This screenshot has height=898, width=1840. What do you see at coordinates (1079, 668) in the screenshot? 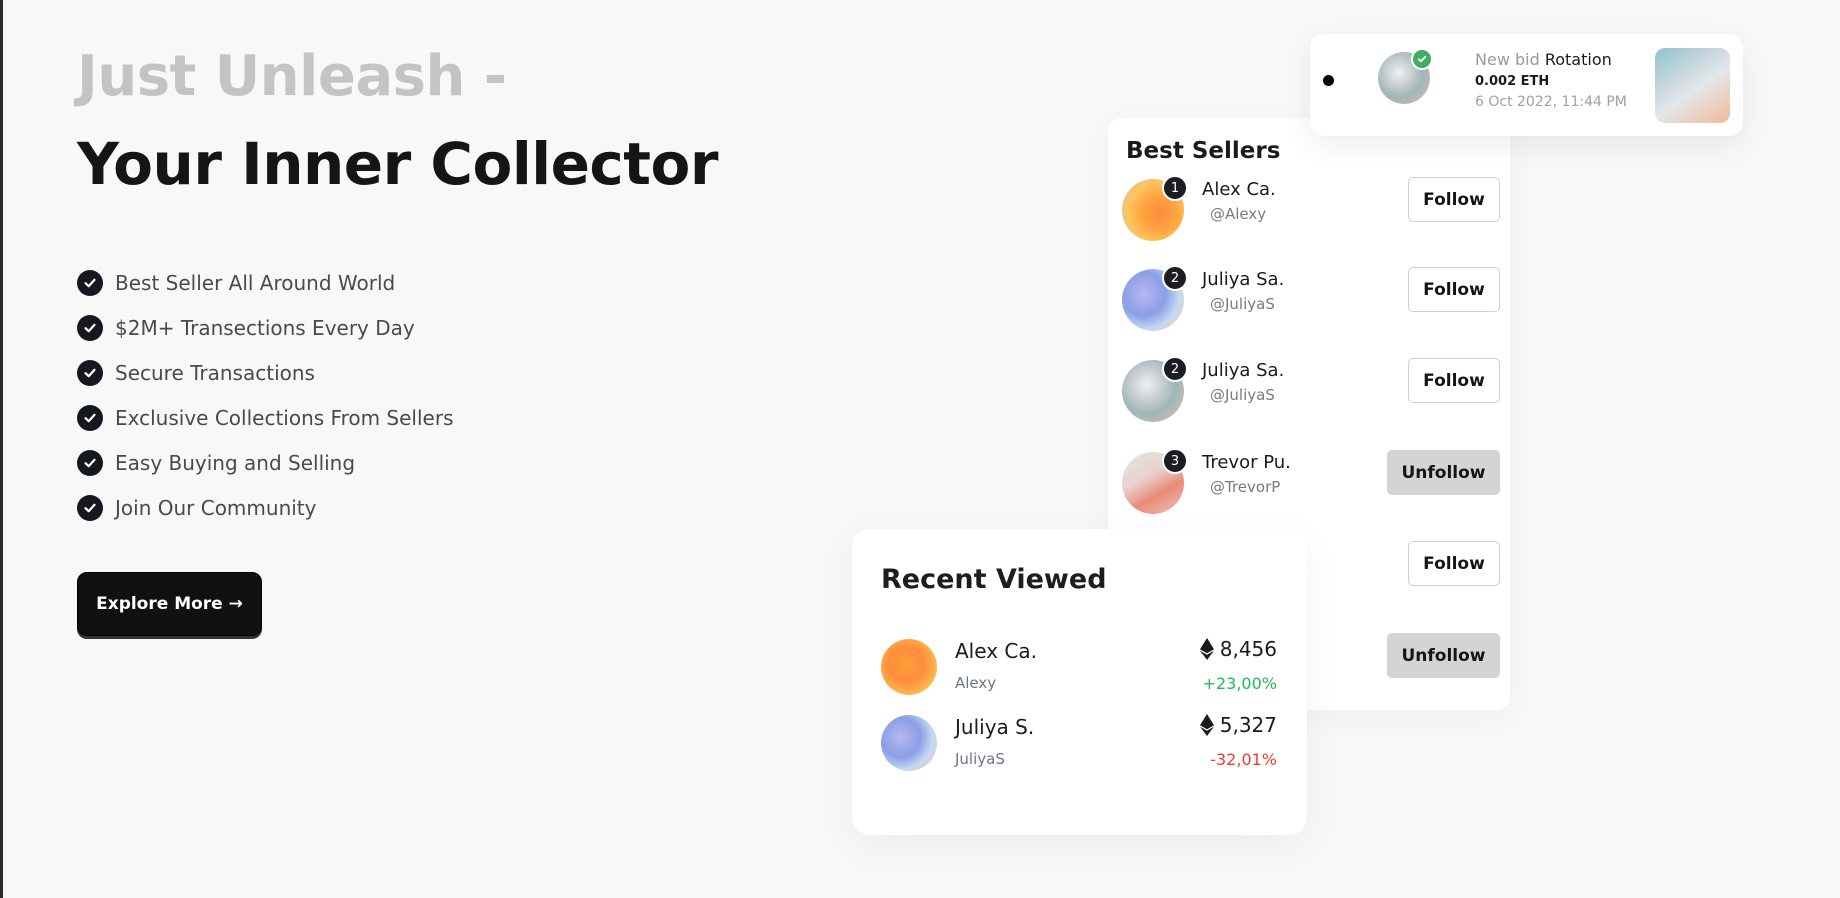
I see `recent-item: Alex Ca. Alexy 8,456 +23,00%` at bounding box center [1079, 668].